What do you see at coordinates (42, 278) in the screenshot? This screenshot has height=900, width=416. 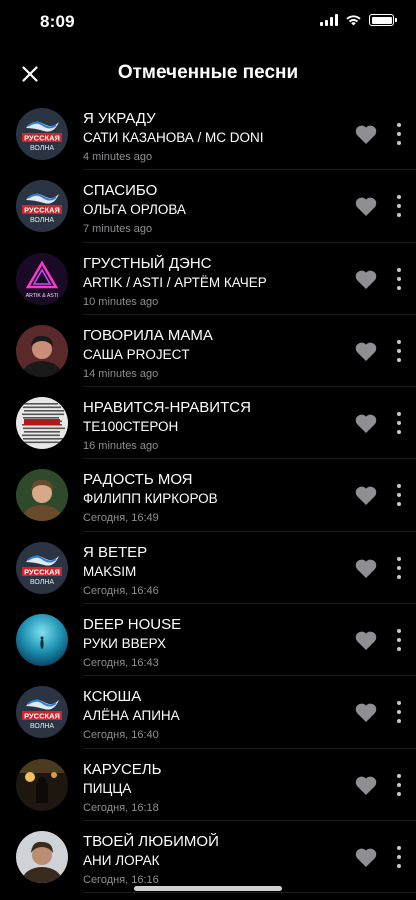 I see `cover-art: ARTIK & ASTI` at bounding box center [42, 278].